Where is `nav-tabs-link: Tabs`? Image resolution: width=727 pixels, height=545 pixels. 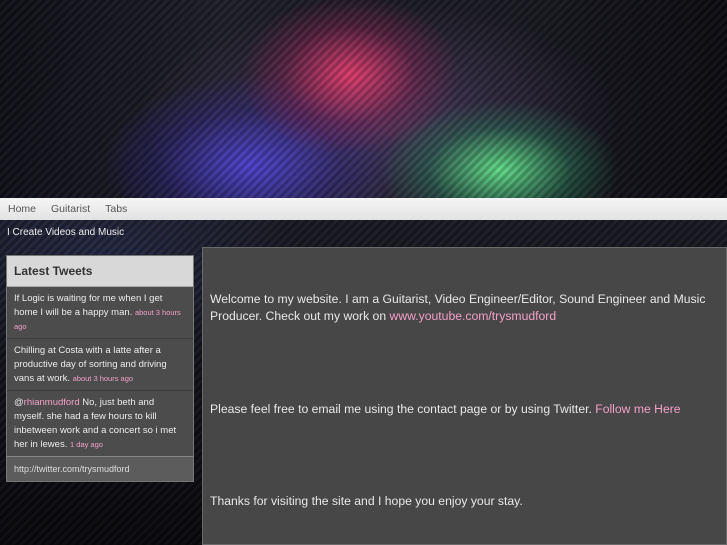 nav-tabs-link: Tabs is located at coordinates (116, 209).